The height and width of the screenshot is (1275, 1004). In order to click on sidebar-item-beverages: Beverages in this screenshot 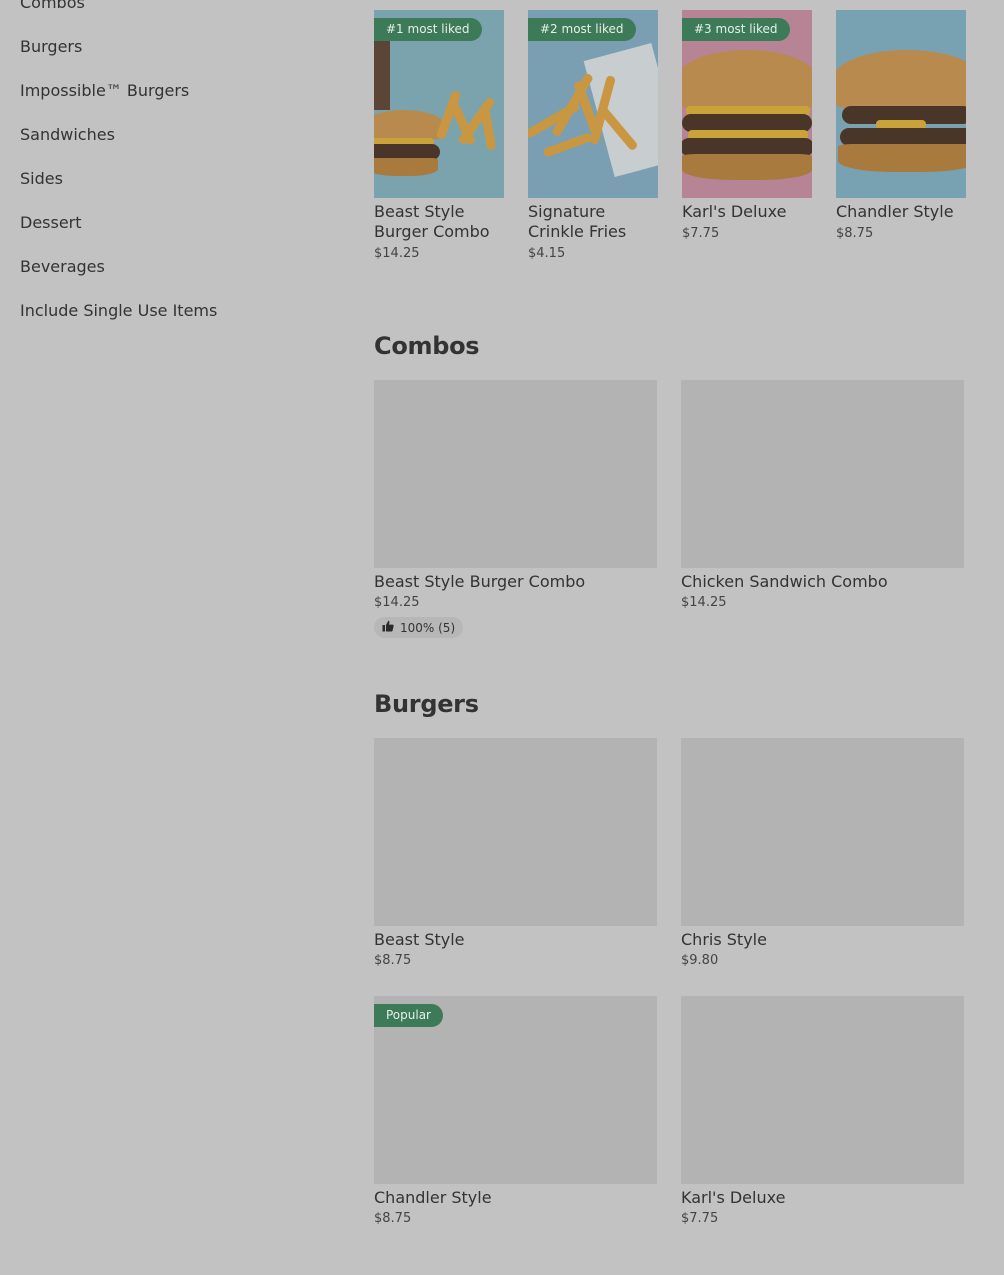, I will do `click(170, 279)`.